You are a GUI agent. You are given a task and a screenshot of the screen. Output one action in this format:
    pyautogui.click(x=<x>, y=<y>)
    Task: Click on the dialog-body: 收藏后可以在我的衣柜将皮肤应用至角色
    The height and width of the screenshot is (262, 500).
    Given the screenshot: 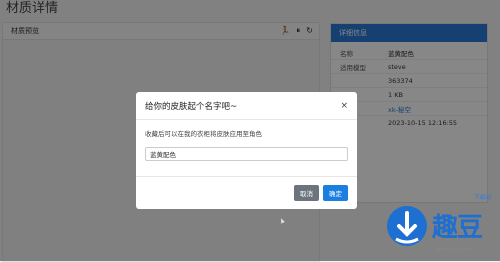 What is the action you would take?
    pyautogui.click(x=246, y=140)
    